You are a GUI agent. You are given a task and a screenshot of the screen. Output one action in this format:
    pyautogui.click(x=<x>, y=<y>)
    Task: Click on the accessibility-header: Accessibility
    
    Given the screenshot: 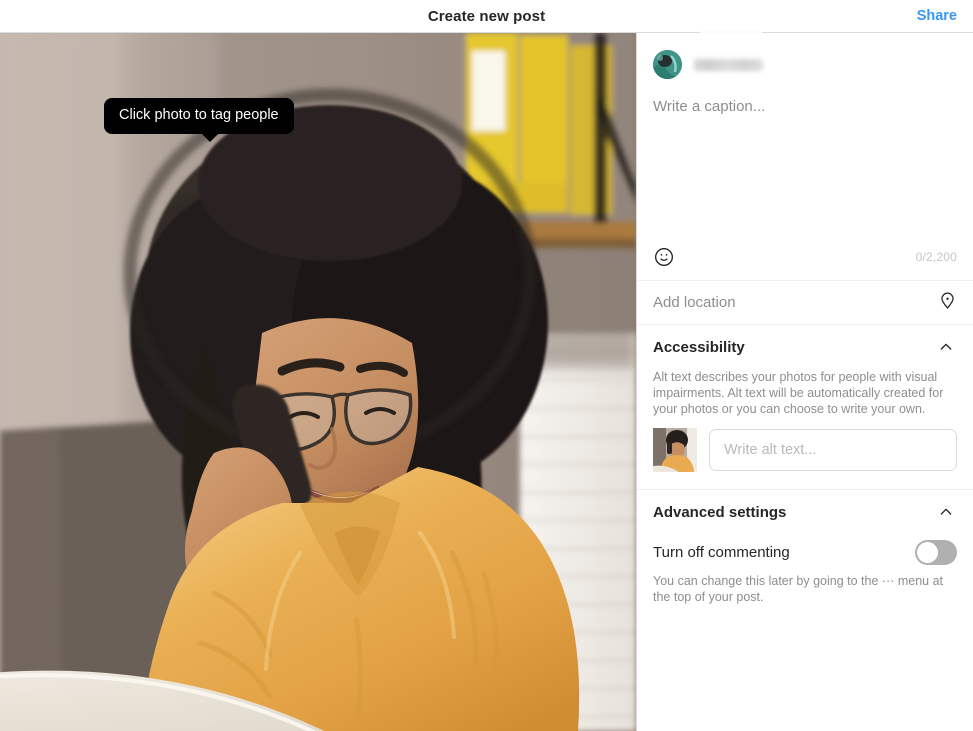 What is the action you would take?
    pyautogui.click(x=805, y=347)
    